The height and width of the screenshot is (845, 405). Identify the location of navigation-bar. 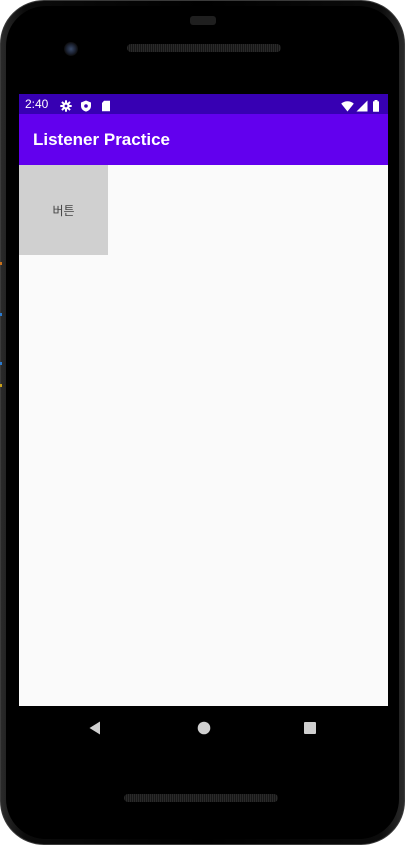
(203, 728).